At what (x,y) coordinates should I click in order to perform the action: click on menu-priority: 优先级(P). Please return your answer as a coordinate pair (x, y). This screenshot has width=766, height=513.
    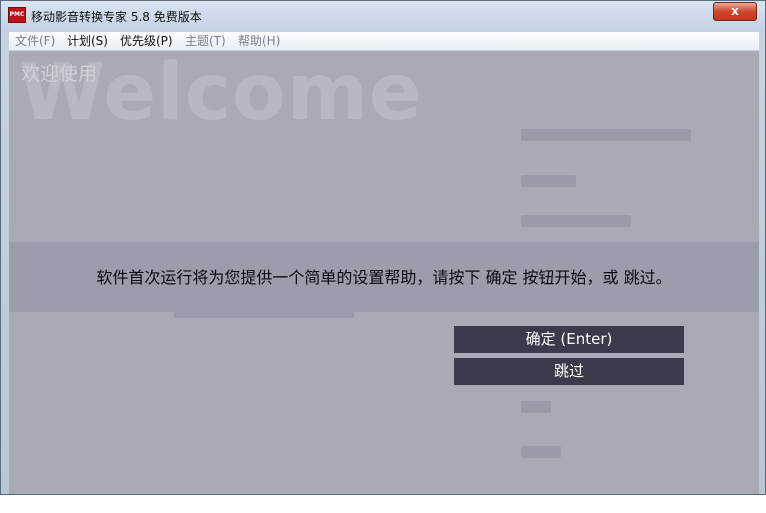
    Looking at the image, I should click on (146, 41).